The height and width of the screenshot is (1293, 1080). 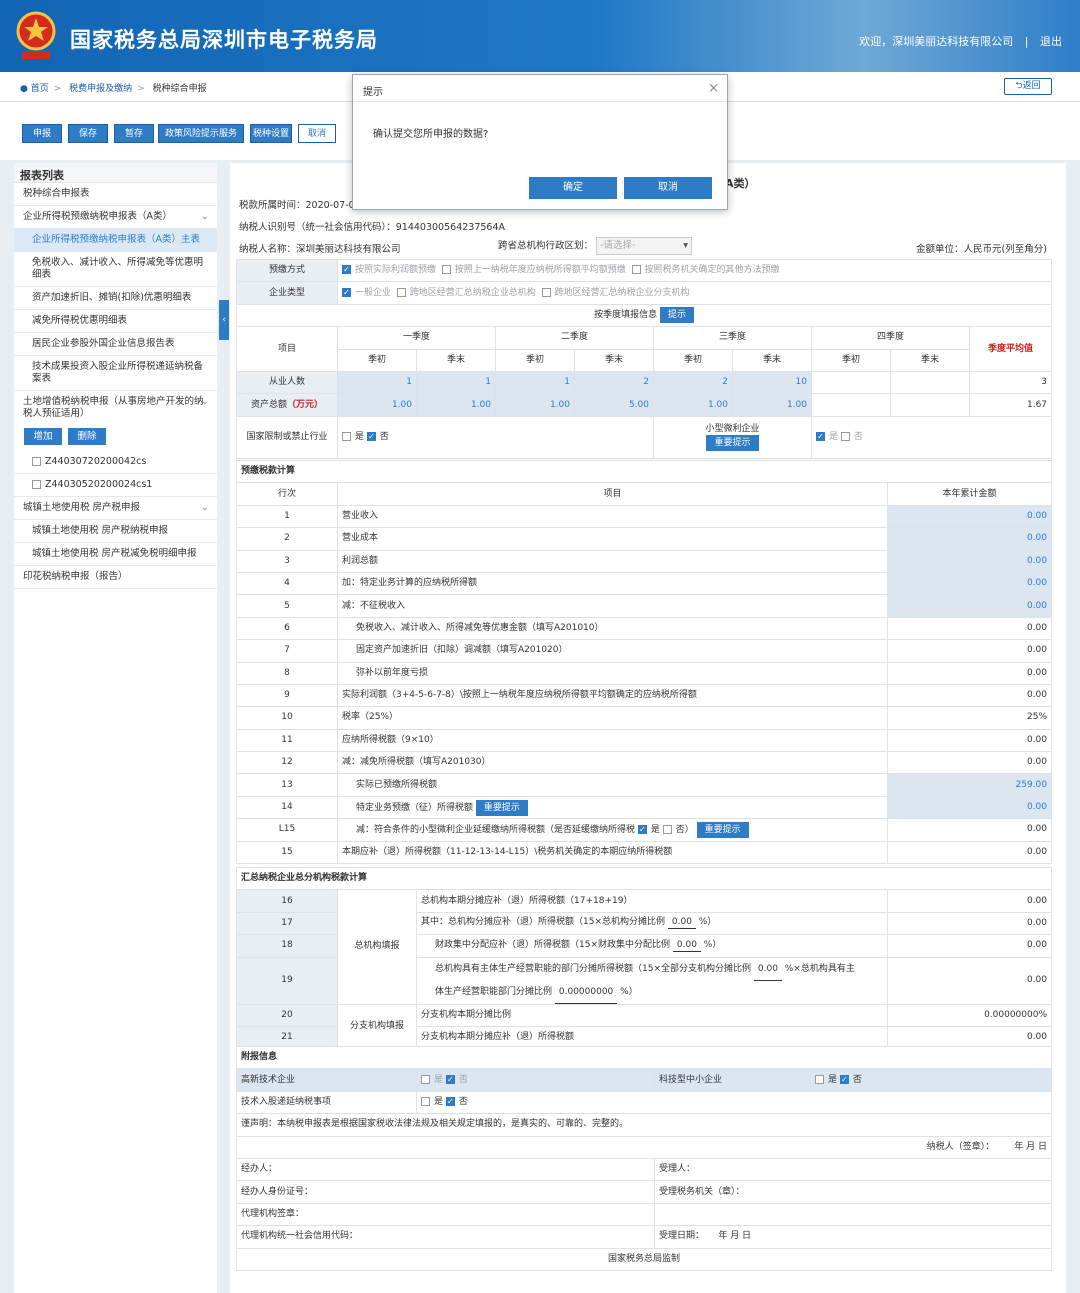 What do you see at coordinates (586, 992) in the screenshot?
I see `dept-ratio-input: 0.00000000` at bounding box center [586, 992].